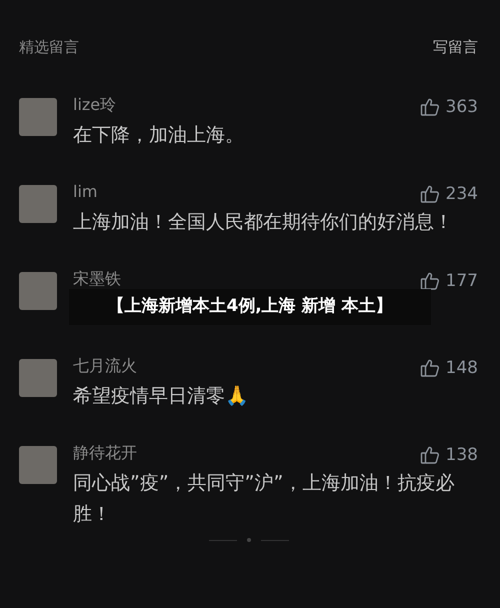 The height and width of the screenshot is (608, 500). Describe the element at coordinates (94, 104) in the screenshot. I see `username: lize玲` at that location.